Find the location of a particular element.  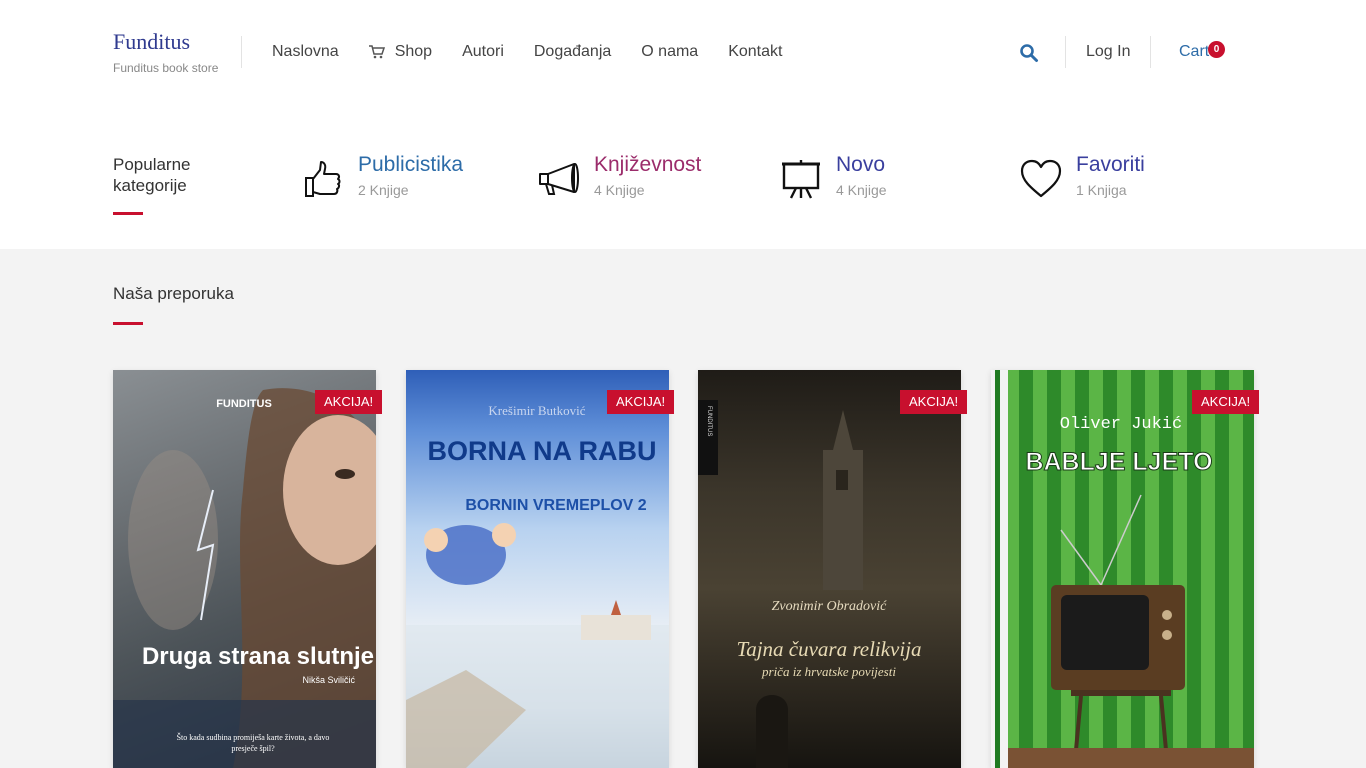

category-count: 1 Knjiga is located at coordinates (1101, 190).